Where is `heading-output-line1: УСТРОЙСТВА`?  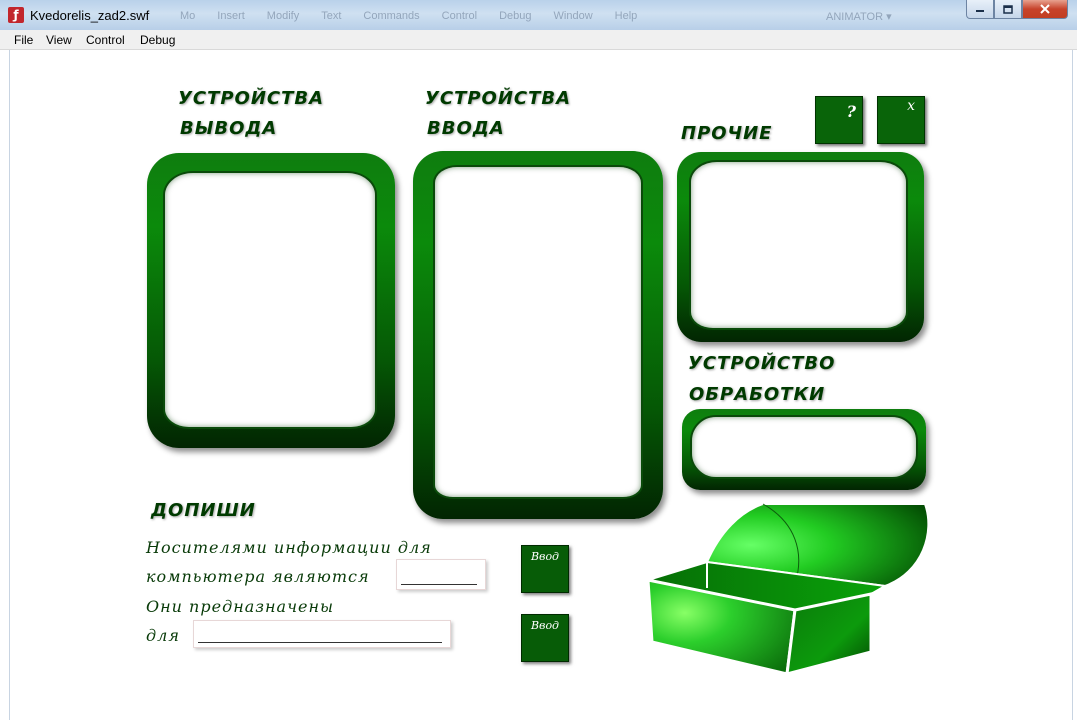 heading-output-line1: УСТРОЙСТВА is located at coordinates (251, 98).